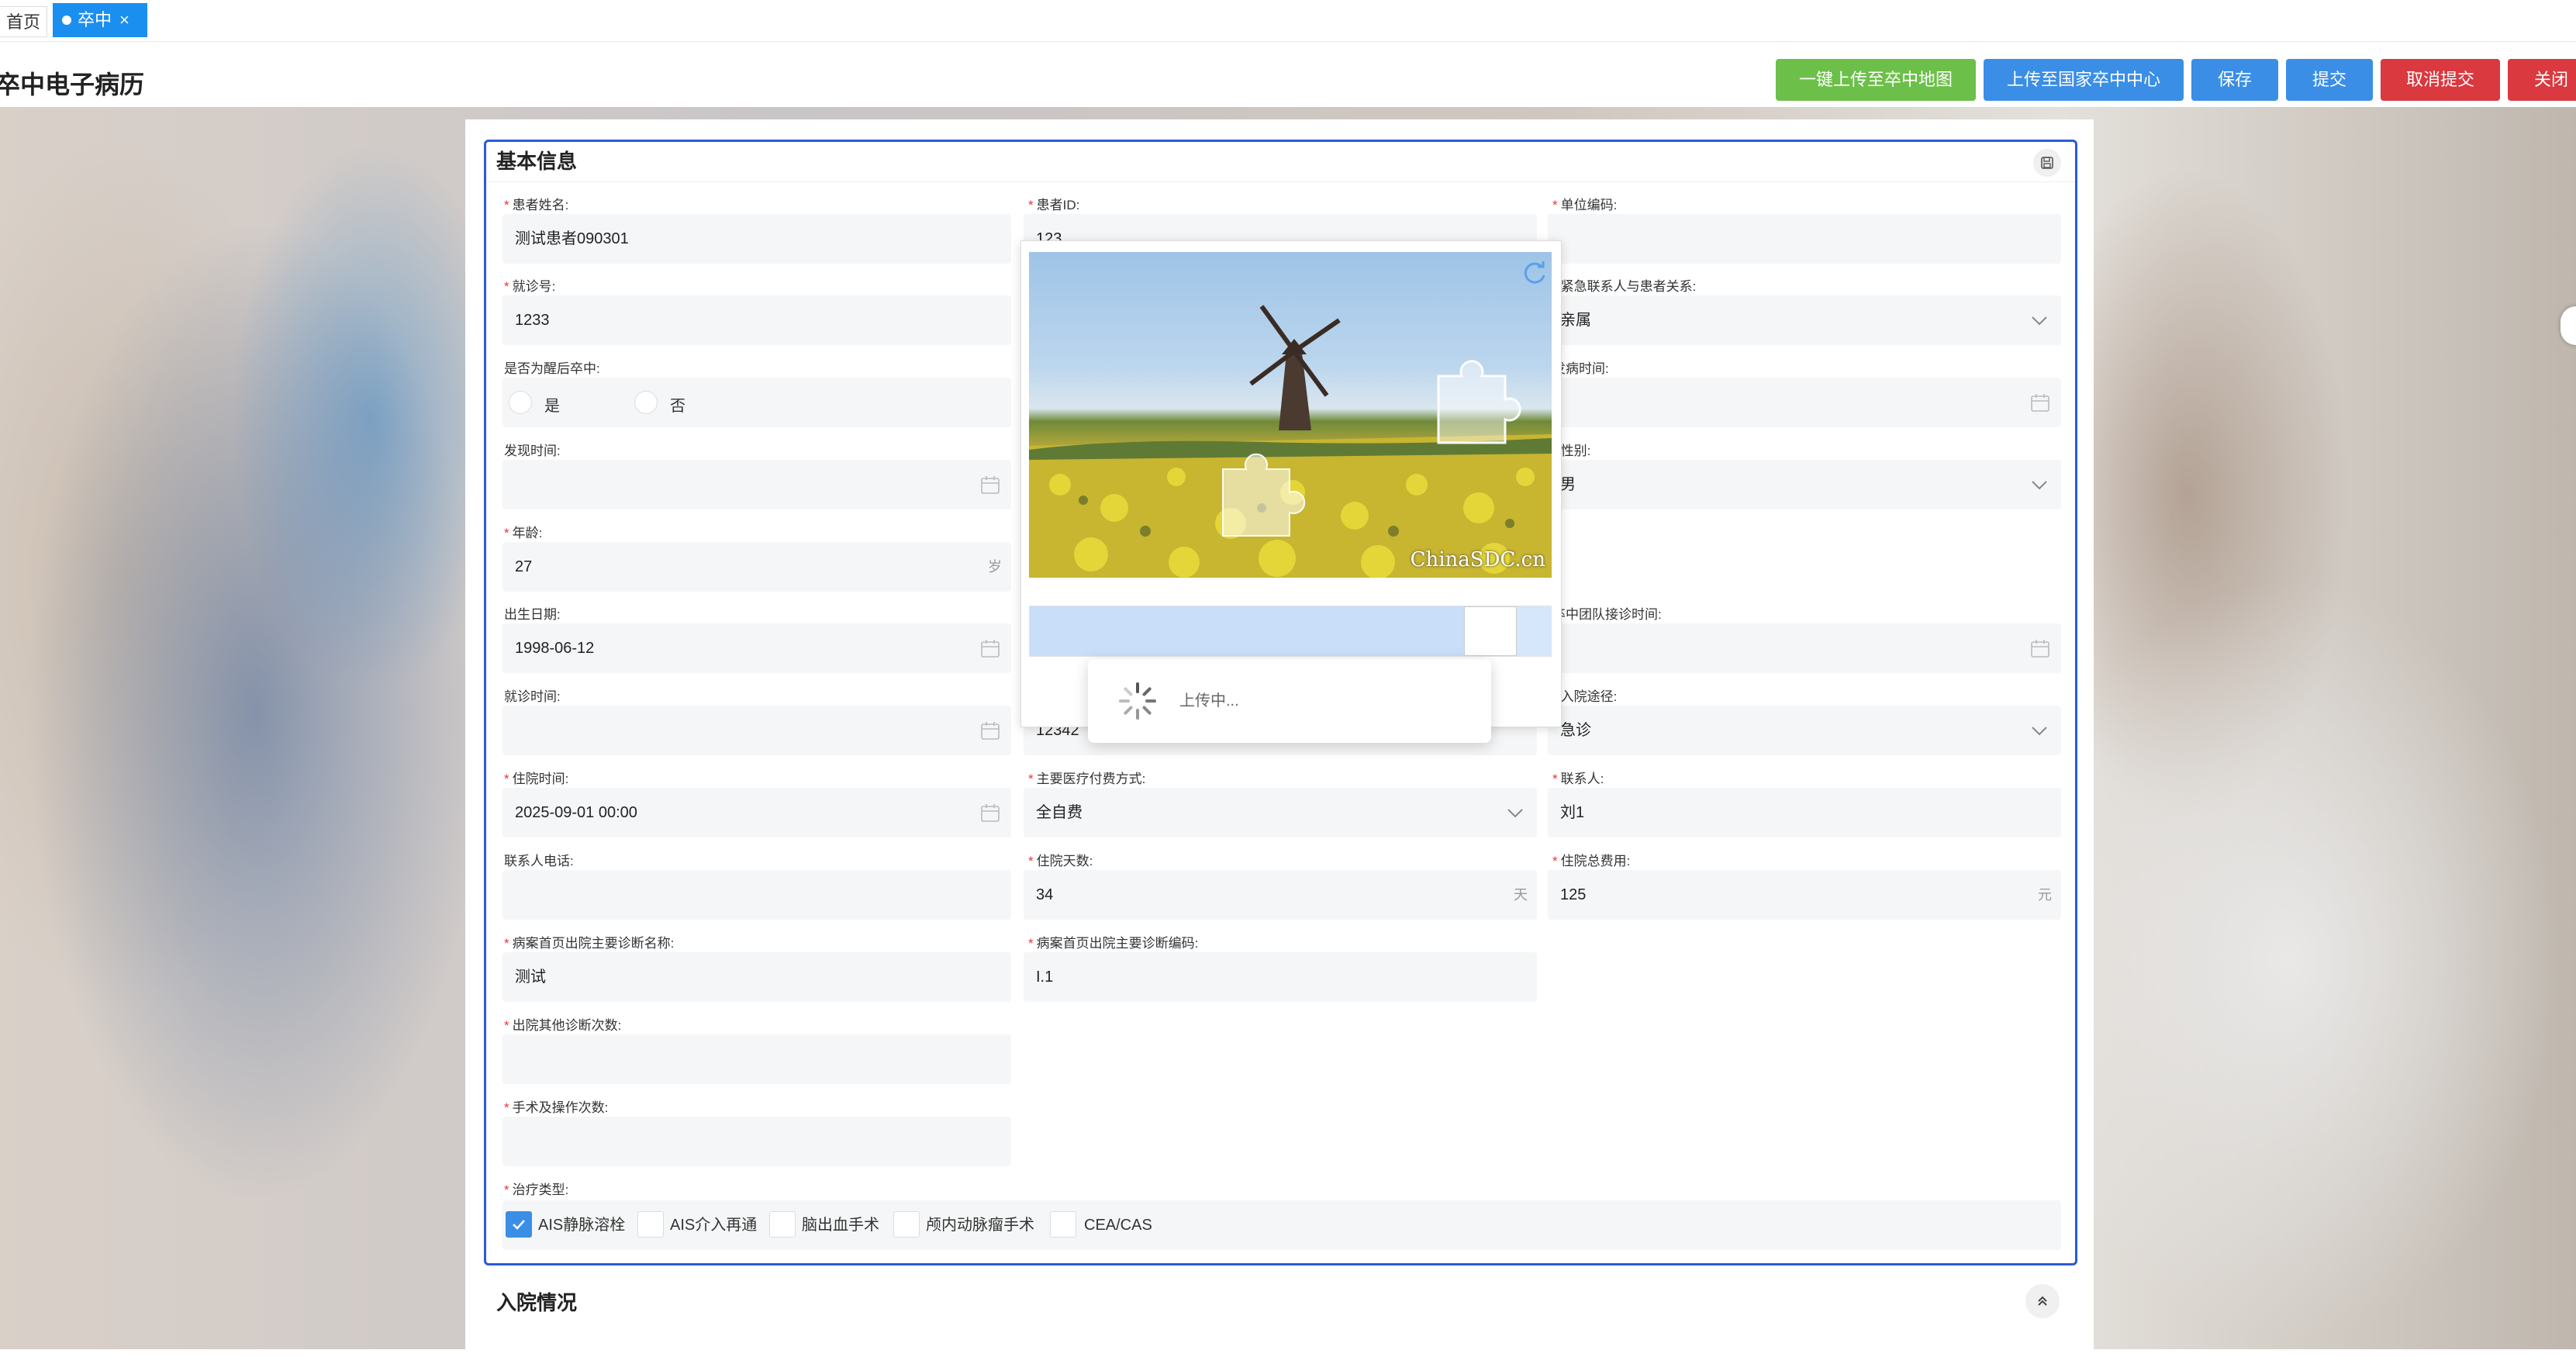 The width and height of the screenshot is (2576, 1357). Describe the element at coordinates (582, 1226) in the screenshot. I see `ais-thrombolysis-label: AIS静脉溶栓` at that location.